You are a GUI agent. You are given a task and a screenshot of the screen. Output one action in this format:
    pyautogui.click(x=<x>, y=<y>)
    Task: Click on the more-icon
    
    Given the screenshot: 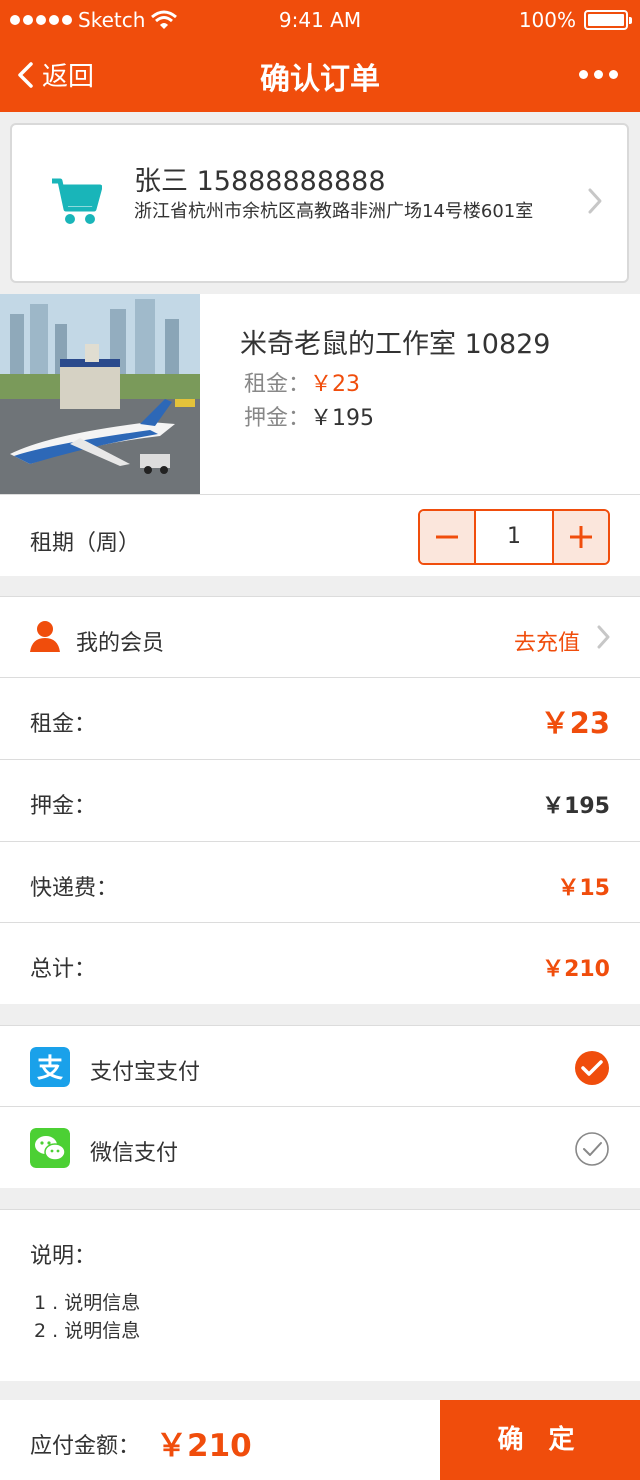 What is the action you would take?
    pyautogui.click(x=598, y=74)
    